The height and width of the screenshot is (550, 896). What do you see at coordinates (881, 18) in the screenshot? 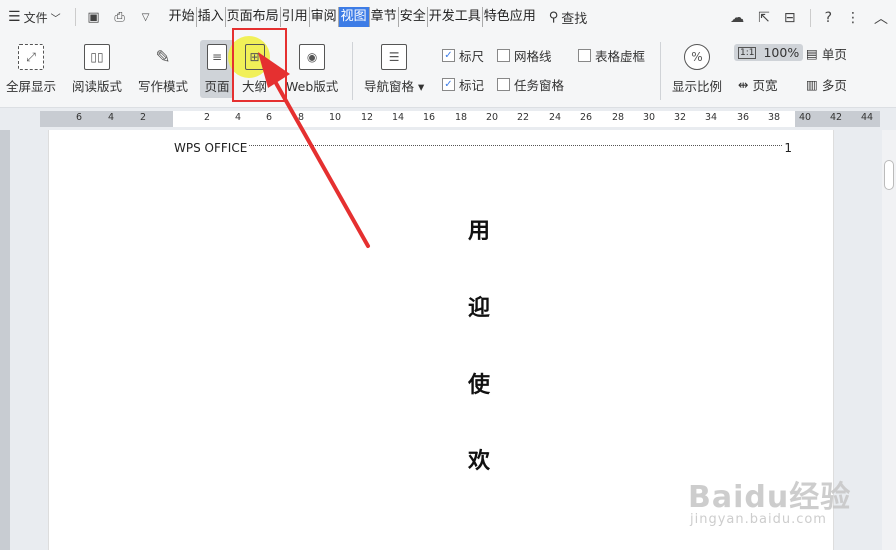
I see `collapse-icon: ︿` at bounding box center [881, 18].